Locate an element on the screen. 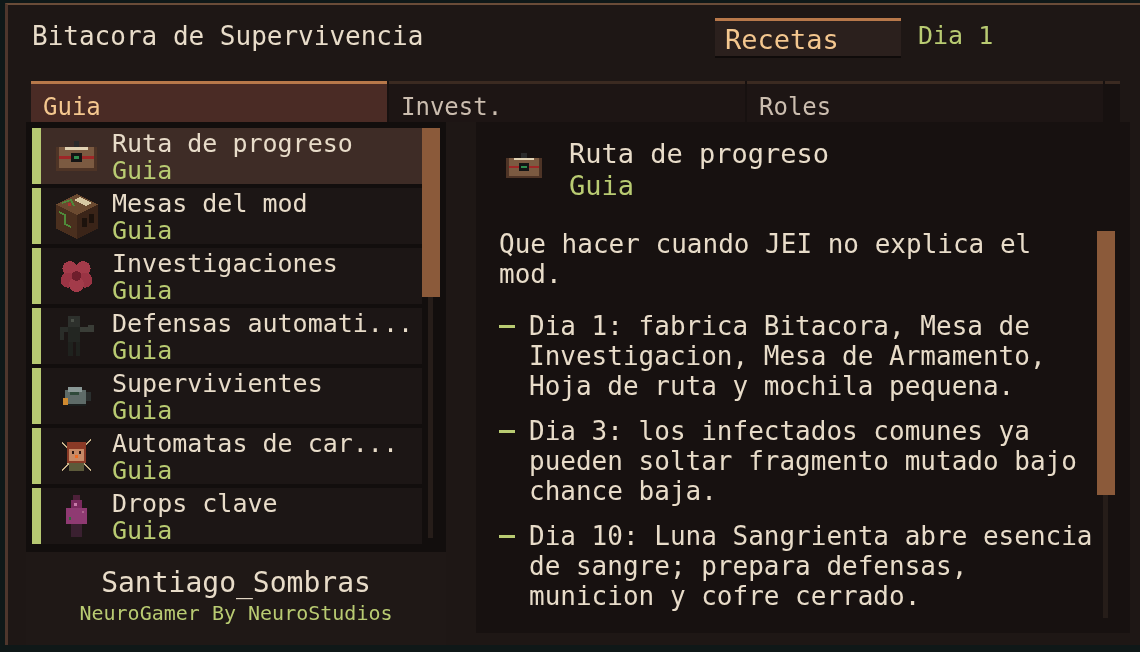  flower-icon is located at coordinates (76, 276).